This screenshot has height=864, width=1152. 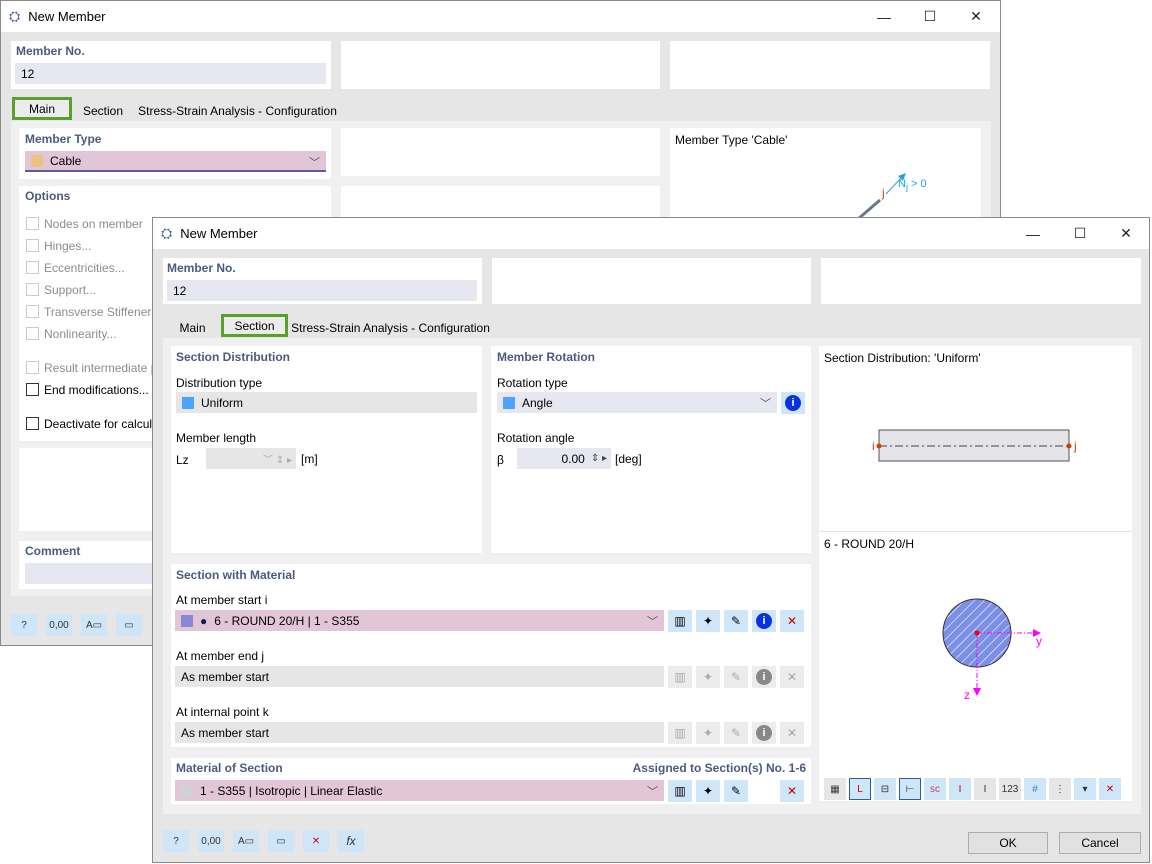 I want to click on member-length-input: ﹀ ⇕ ▸, so click(x=251, y=458).